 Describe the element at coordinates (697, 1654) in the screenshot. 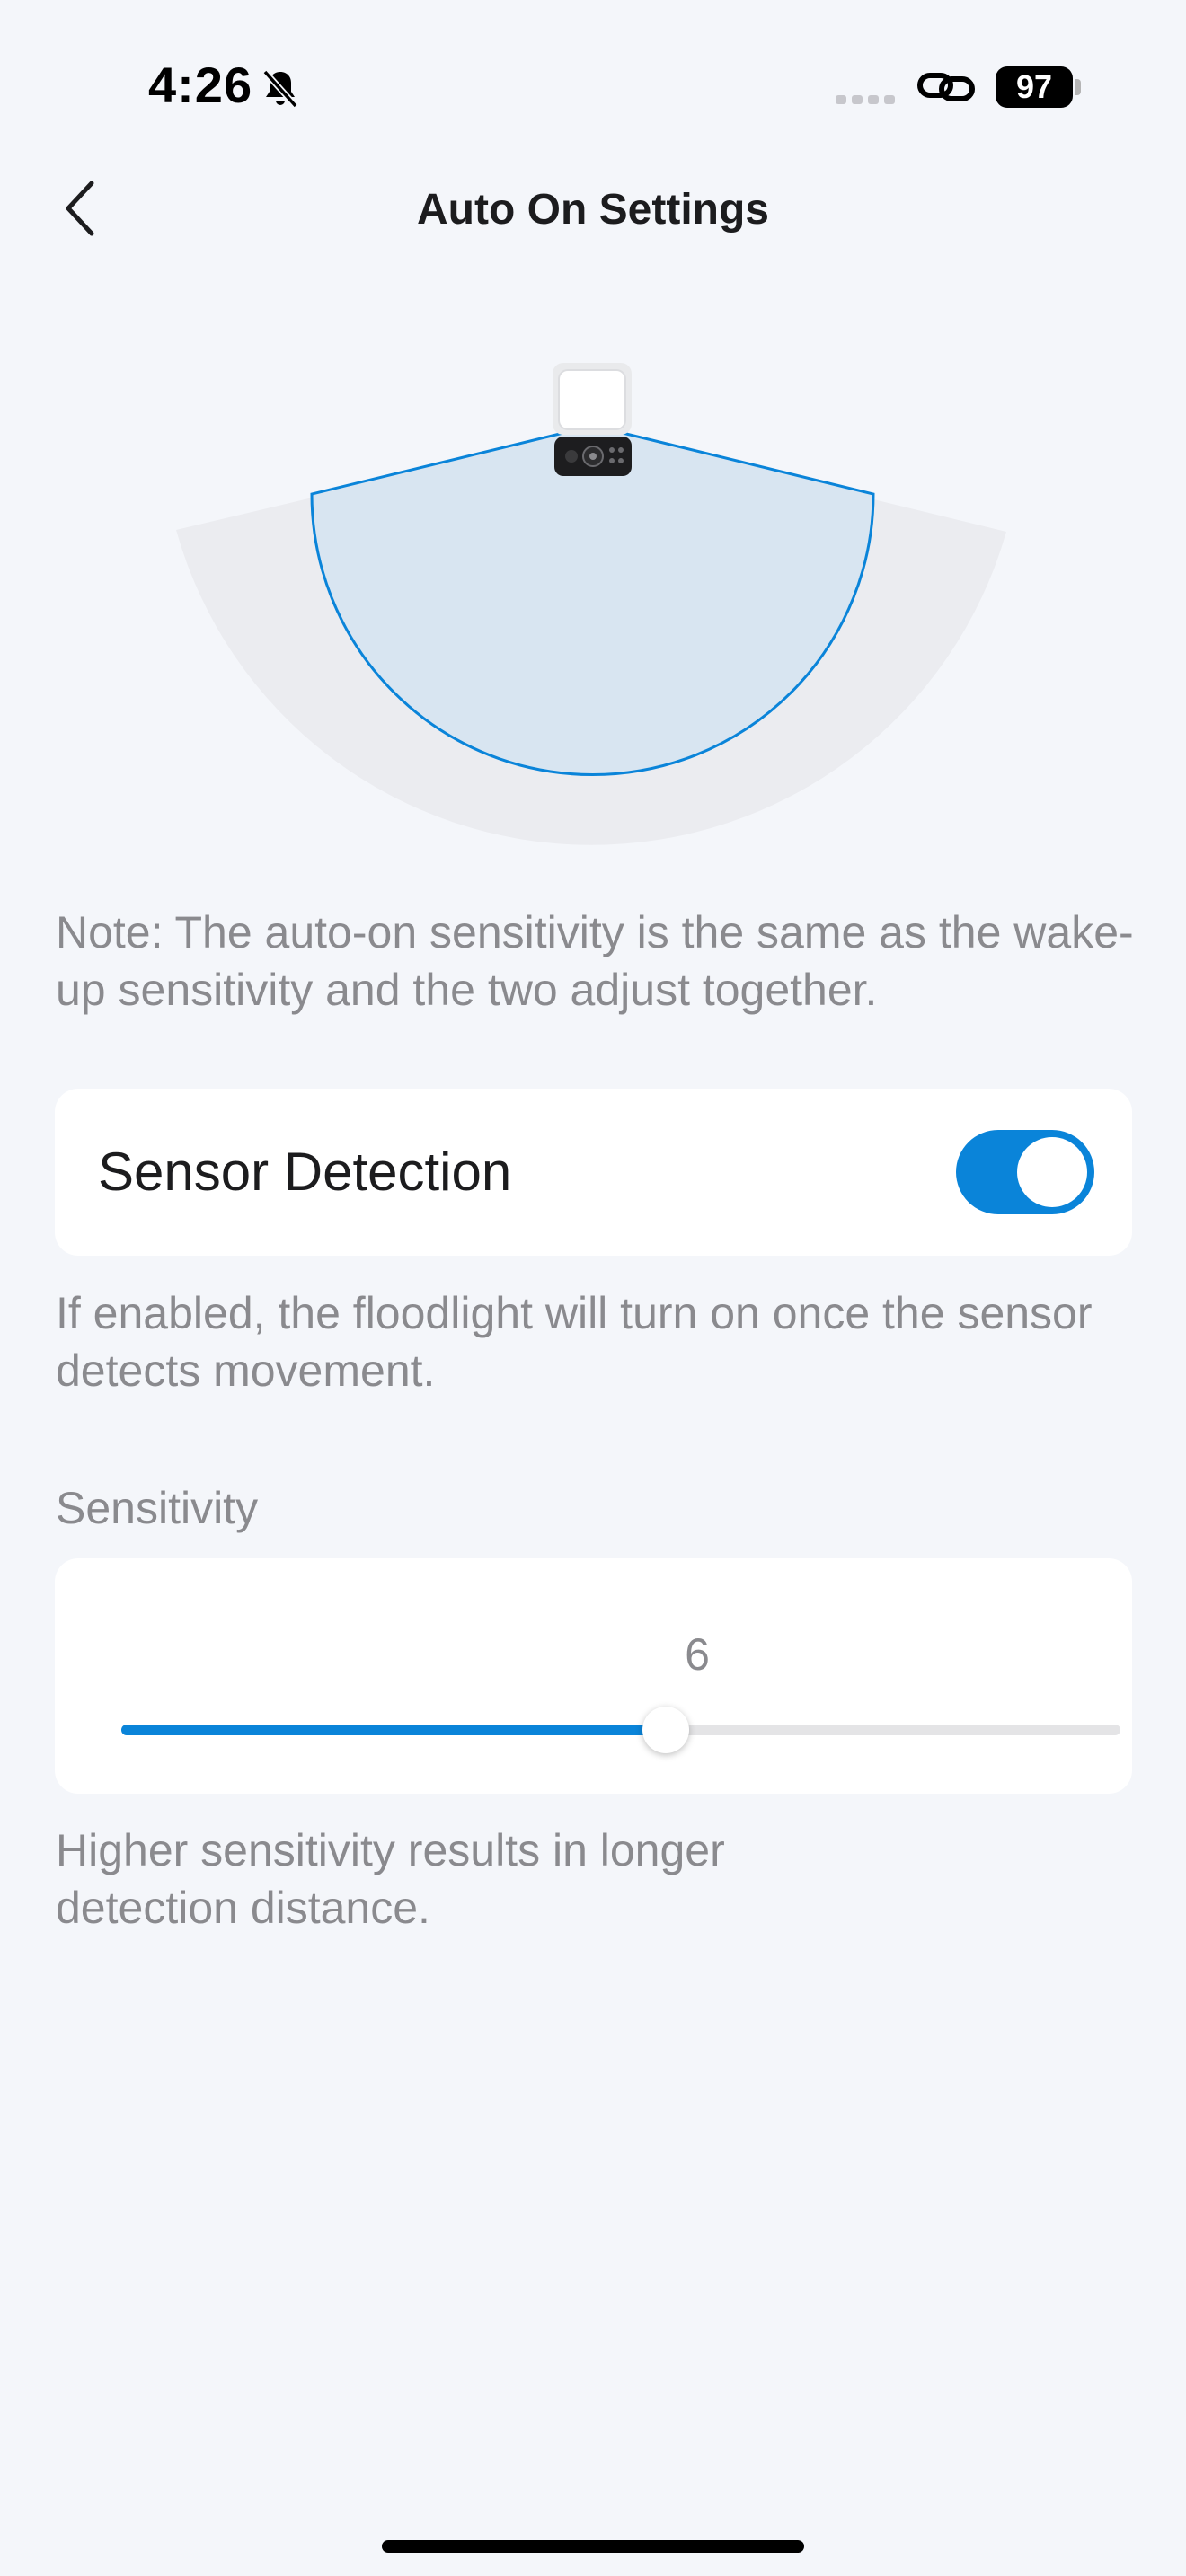

I see `sensitivity-value: 6` at that location.